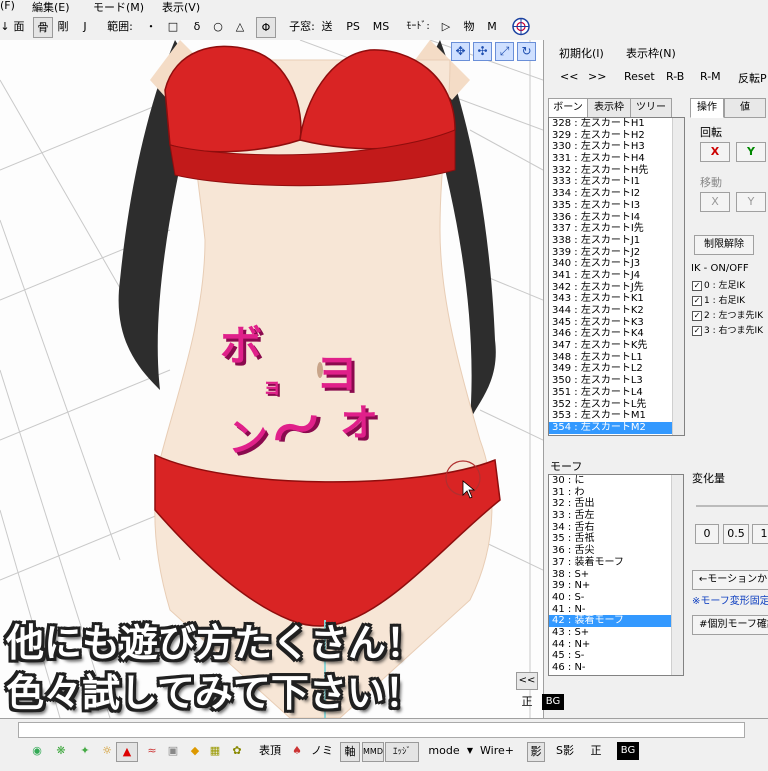  I want to click on bone-button: 骨, so click(43, 27).